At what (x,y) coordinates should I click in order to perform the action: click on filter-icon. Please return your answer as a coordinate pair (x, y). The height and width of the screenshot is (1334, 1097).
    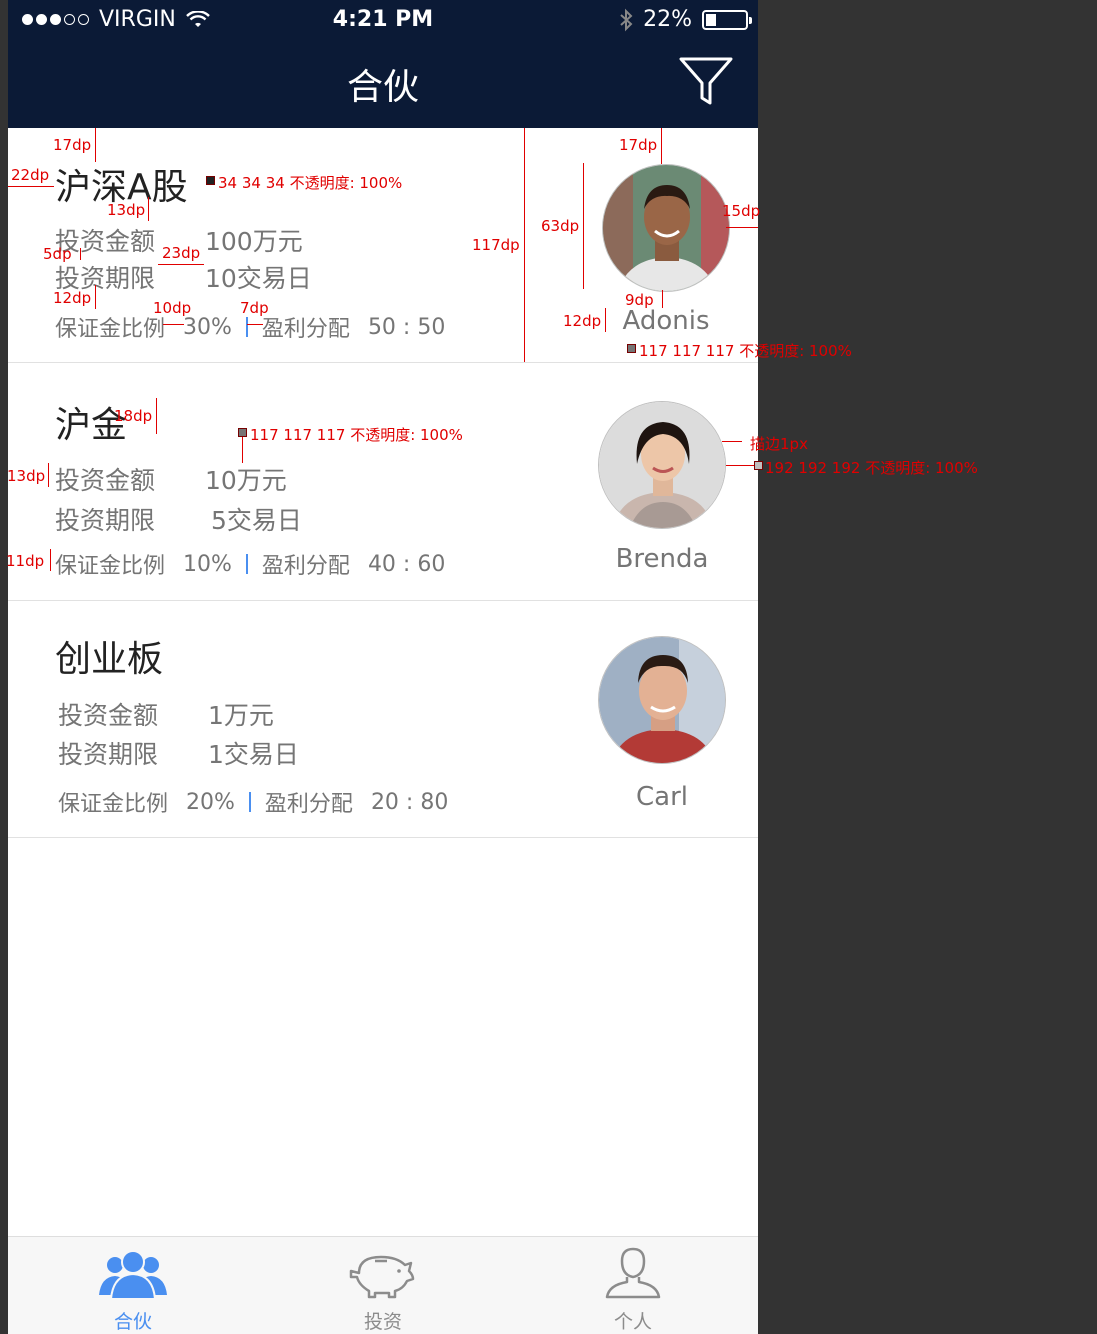
    Looking at the image, I should click on (706, 82).